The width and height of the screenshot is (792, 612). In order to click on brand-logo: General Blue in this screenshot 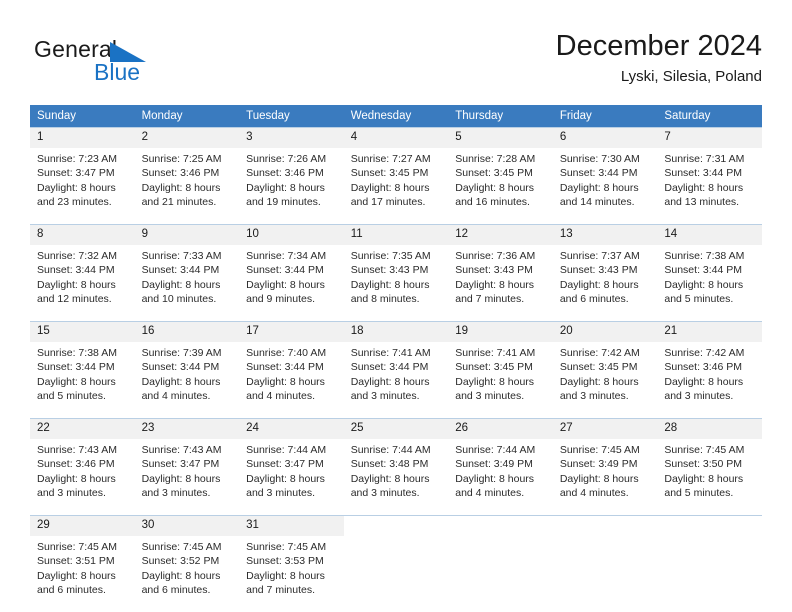, I will do `click(149, 64)`.